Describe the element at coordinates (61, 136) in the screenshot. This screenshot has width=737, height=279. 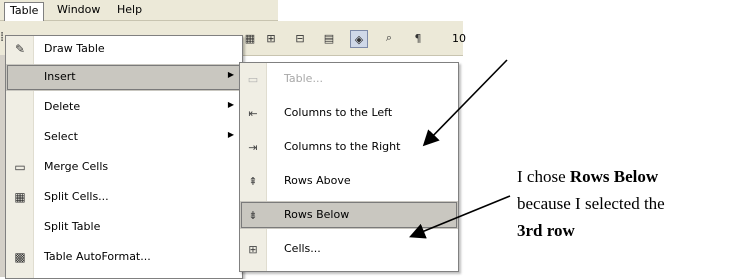
I see `menu-item-label: Select` at that location.